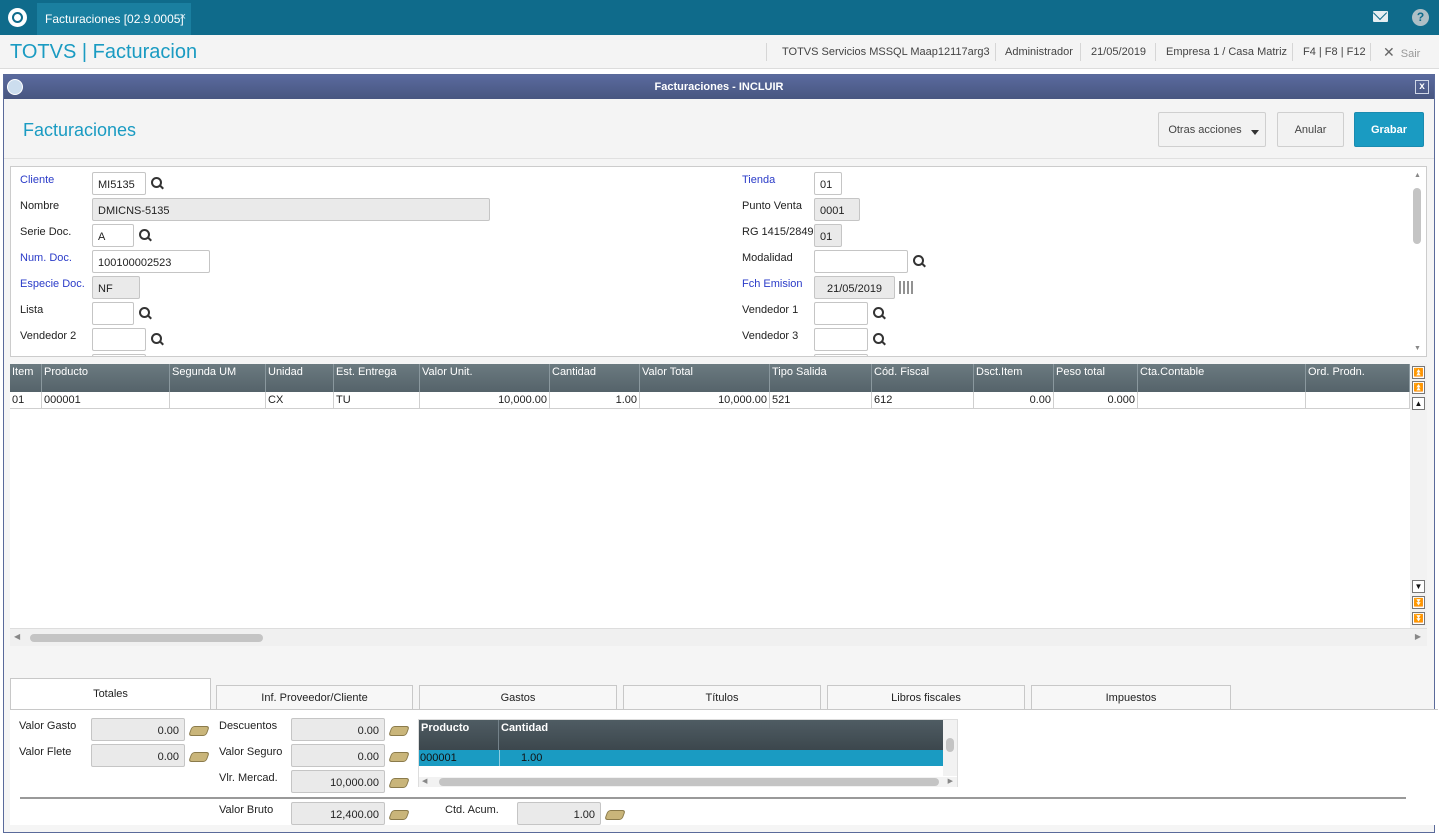  Describe the element at coordinates (1131, 697) in the screenshot. I see `tab-impuestos: Impuestos` at that location.